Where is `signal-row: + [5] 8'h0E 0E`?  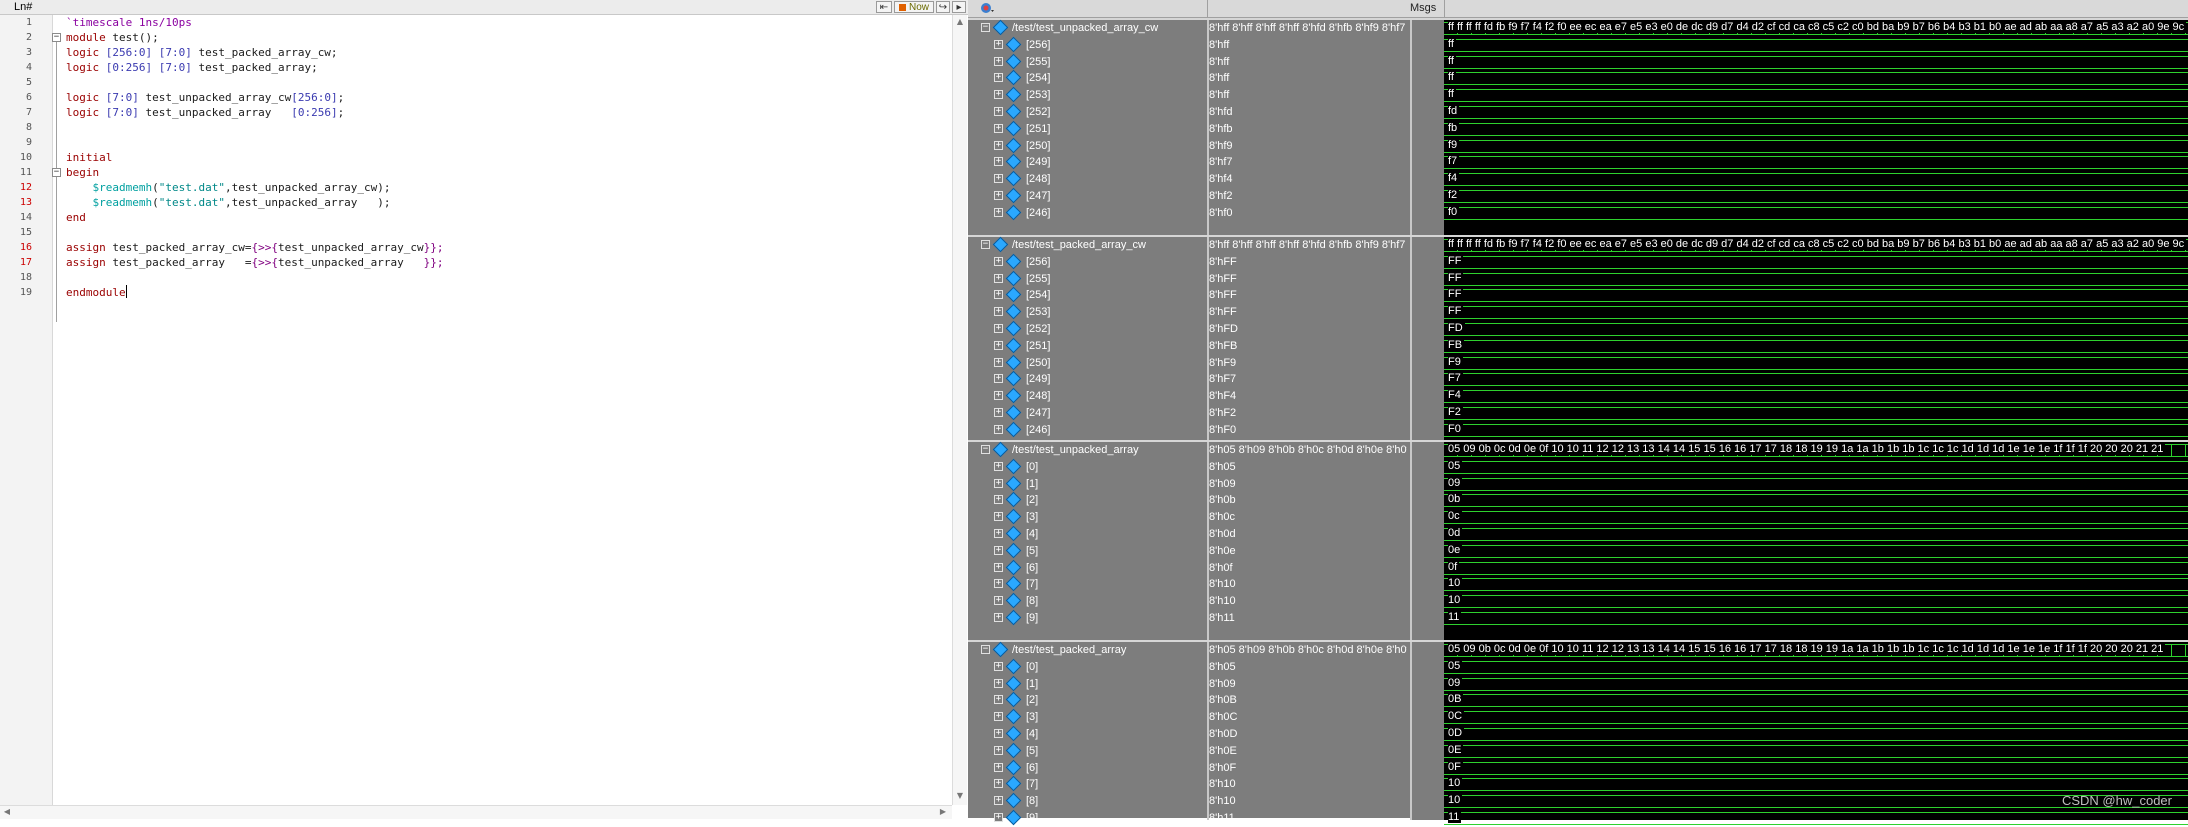 signal-row: + [5] 8'h0E 0E is located at coordinates (1578, 751).